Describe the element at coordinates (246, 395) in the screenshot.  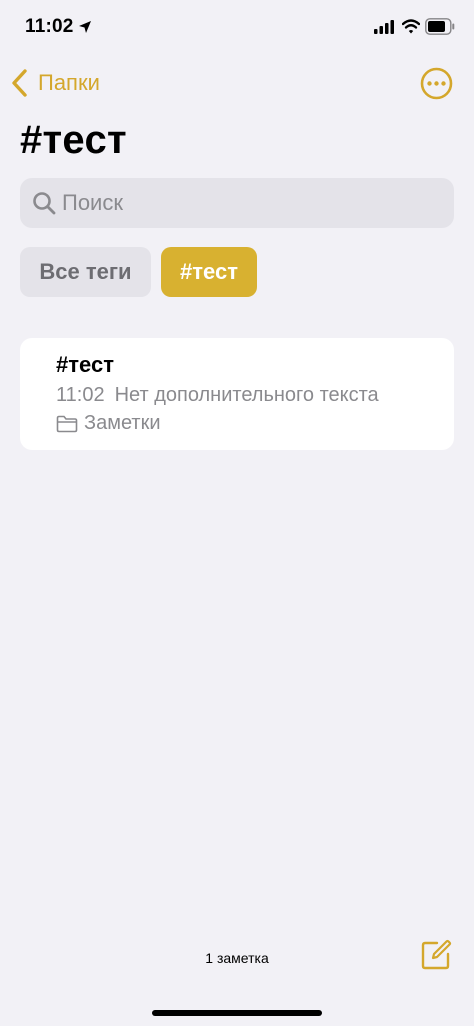
I see `note-preview: Нет дополнительного текста` at that location.